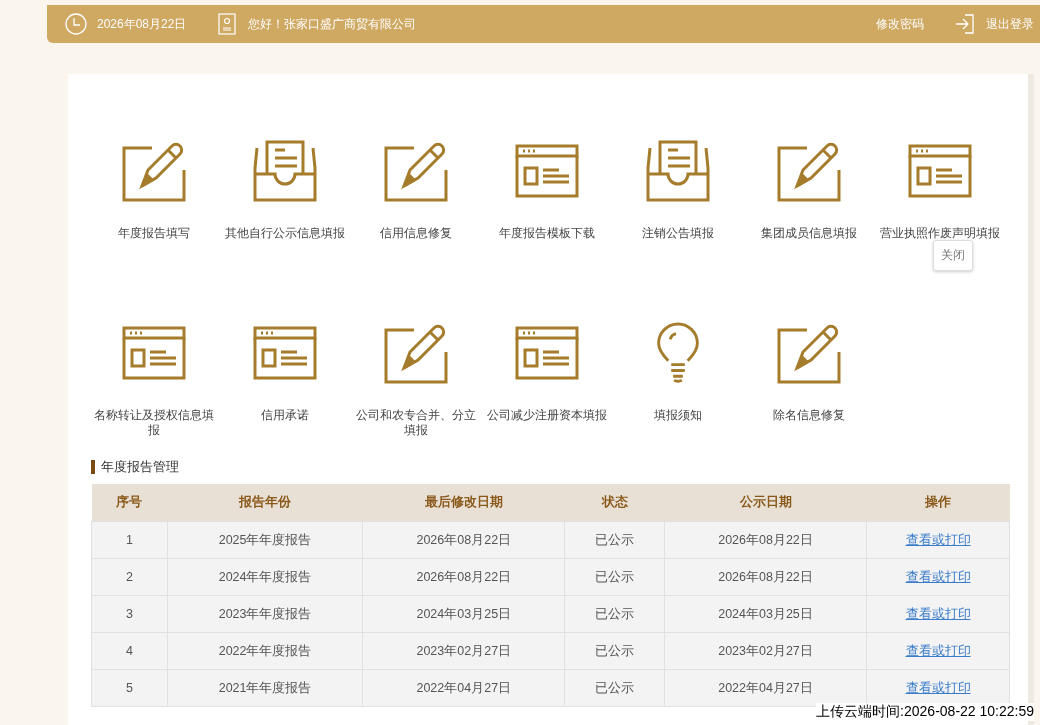 This screenshot has width=1040, height=725. I want to click on column-header: 操作, so click(938, 503).